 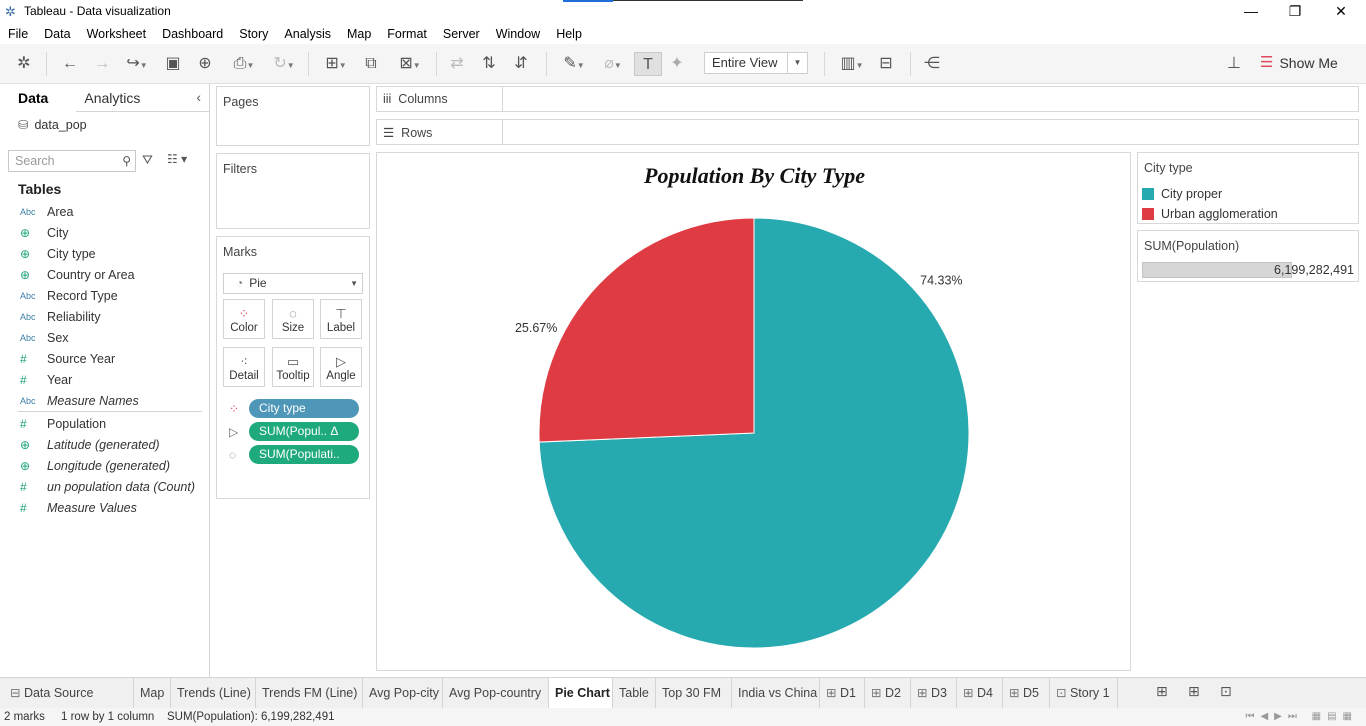 I want to click on show-hide-cards-icon: ▥▼, so click(x=852, y=64).